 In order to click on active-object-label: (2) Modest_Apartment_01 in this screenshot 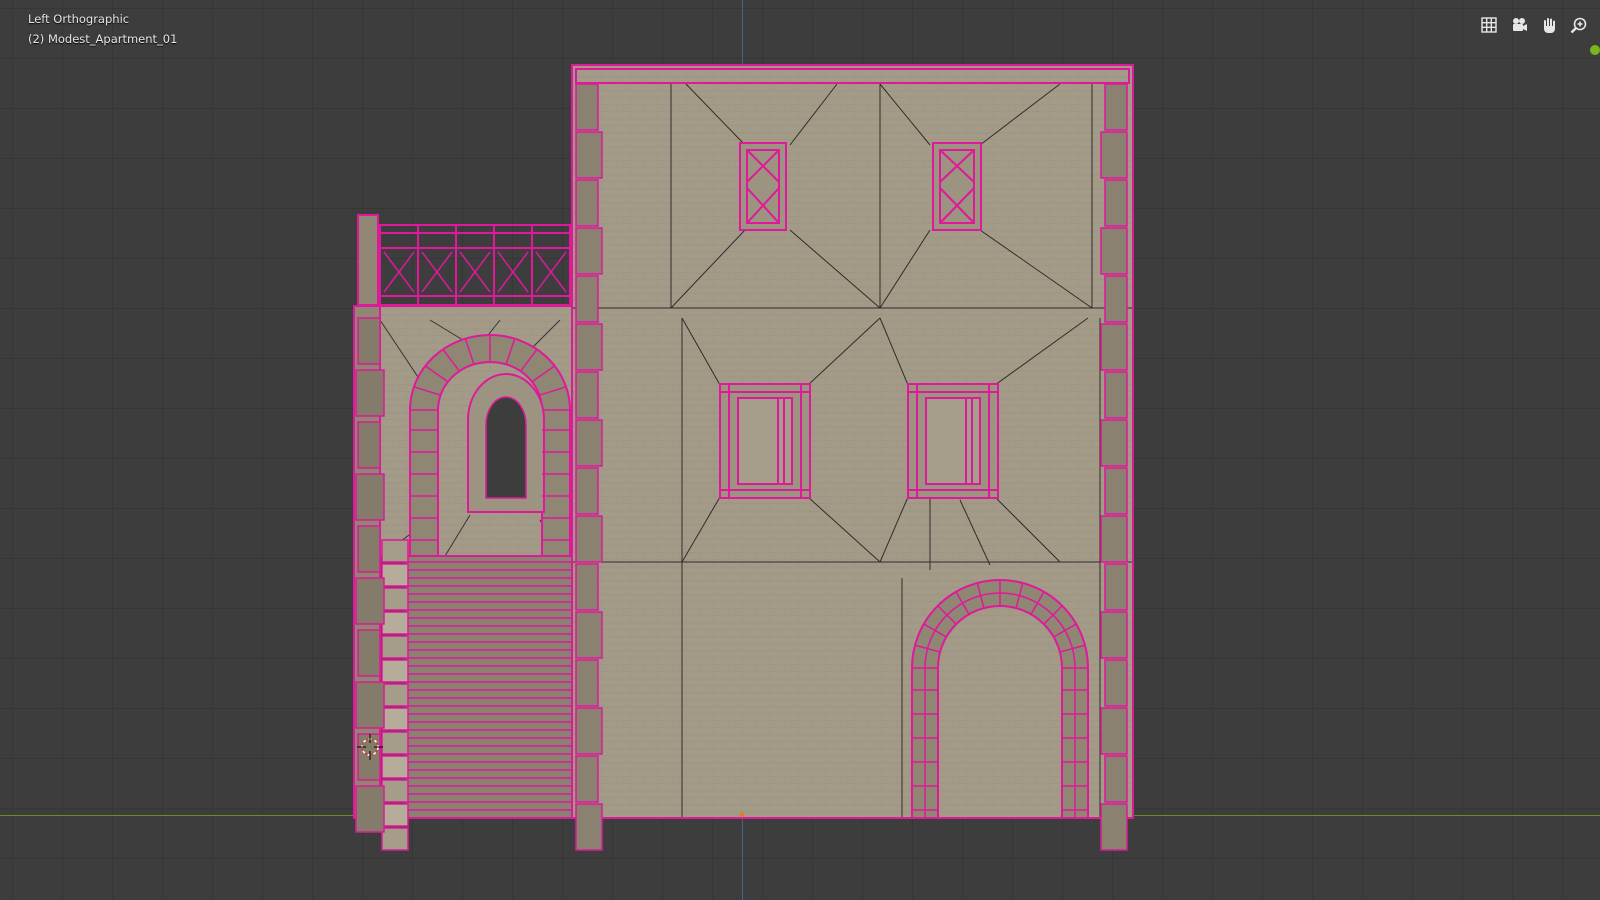, I will do `click(103, 39)`.